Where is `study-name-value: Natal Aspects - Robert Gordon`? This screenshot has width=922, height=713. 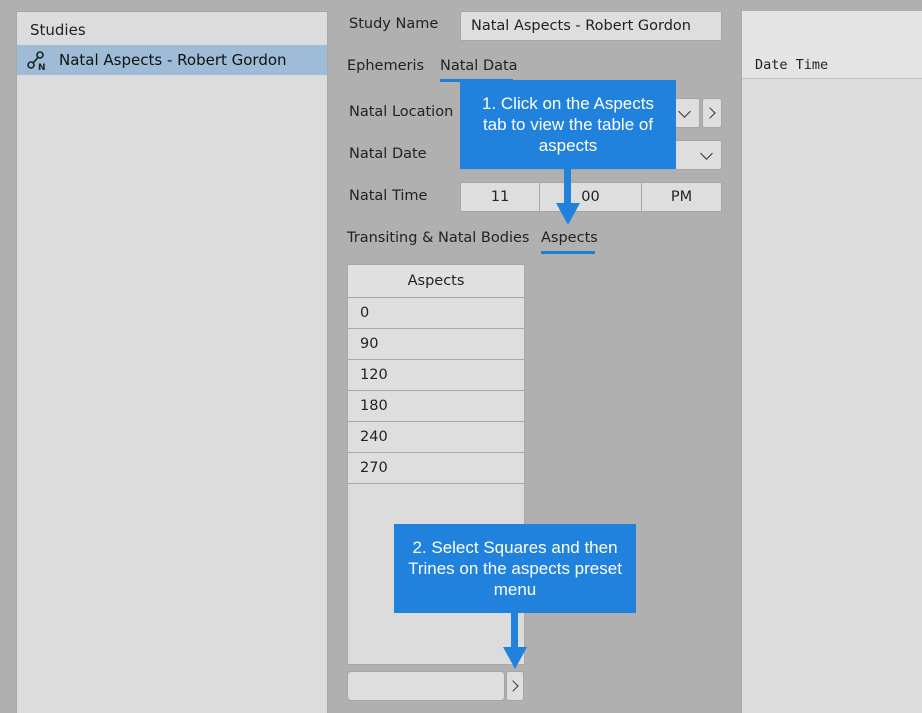 study-name-value: Natal Aspects - Robert Gordon is located at coordinates (581, 26).